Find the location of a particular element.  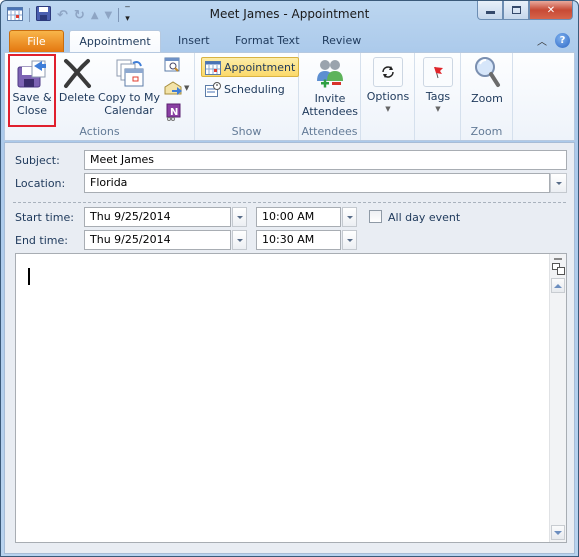

all-day-event-checkbox is located at coordinates (375, 216).